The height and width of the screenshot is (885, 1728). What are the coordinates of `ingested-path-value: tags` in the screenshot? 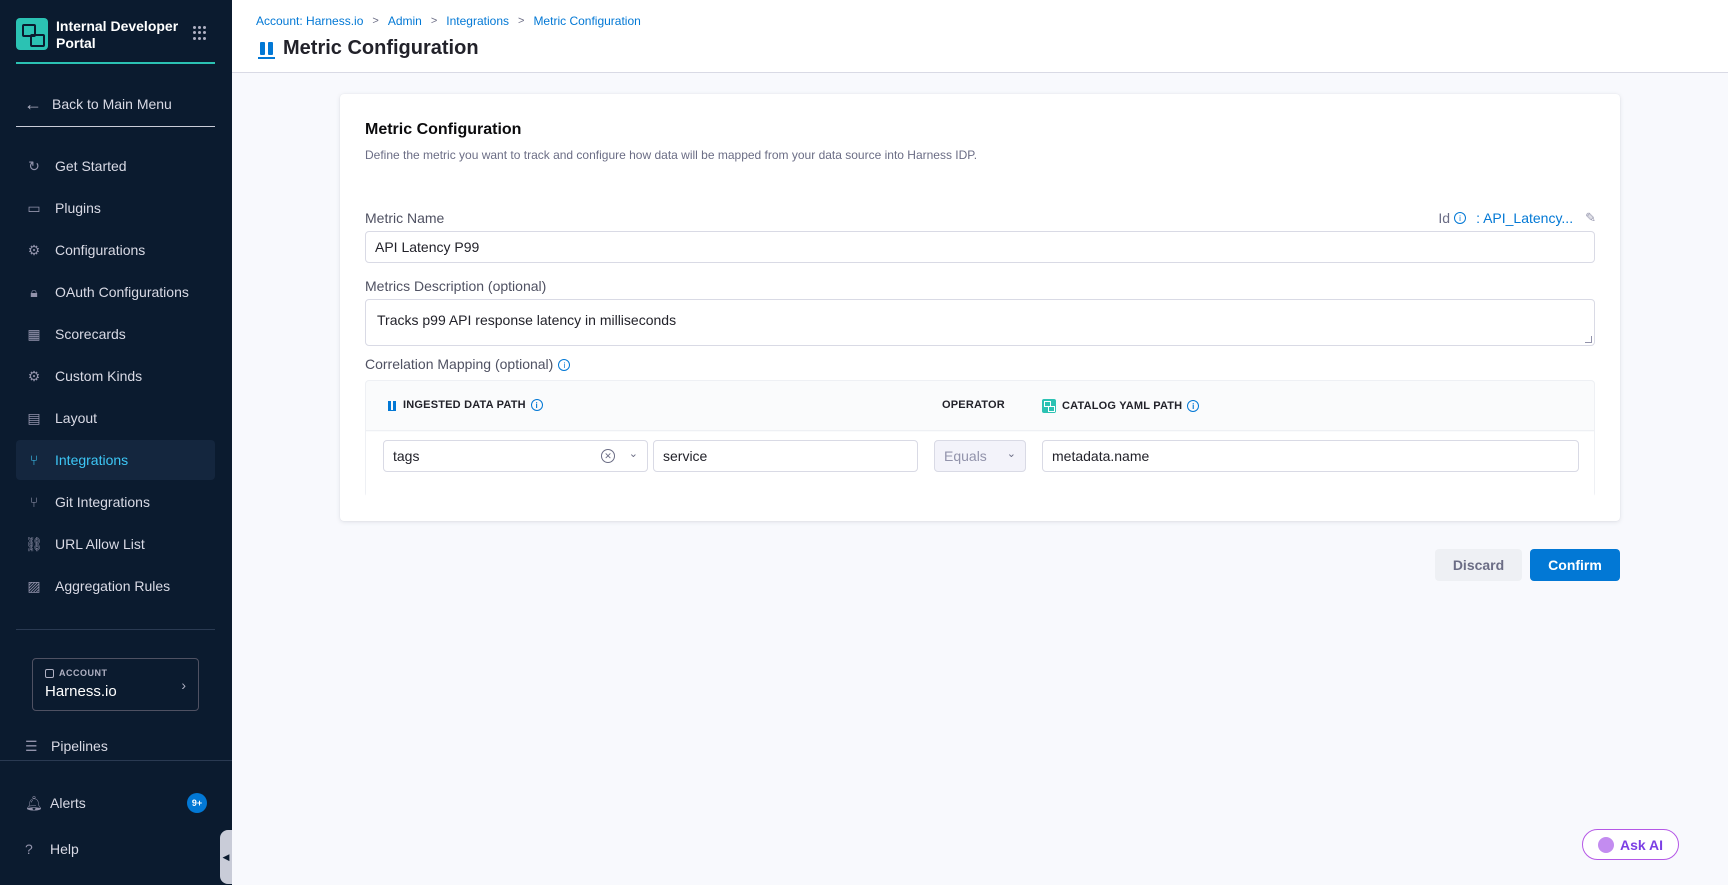 It's located at (406, 456).